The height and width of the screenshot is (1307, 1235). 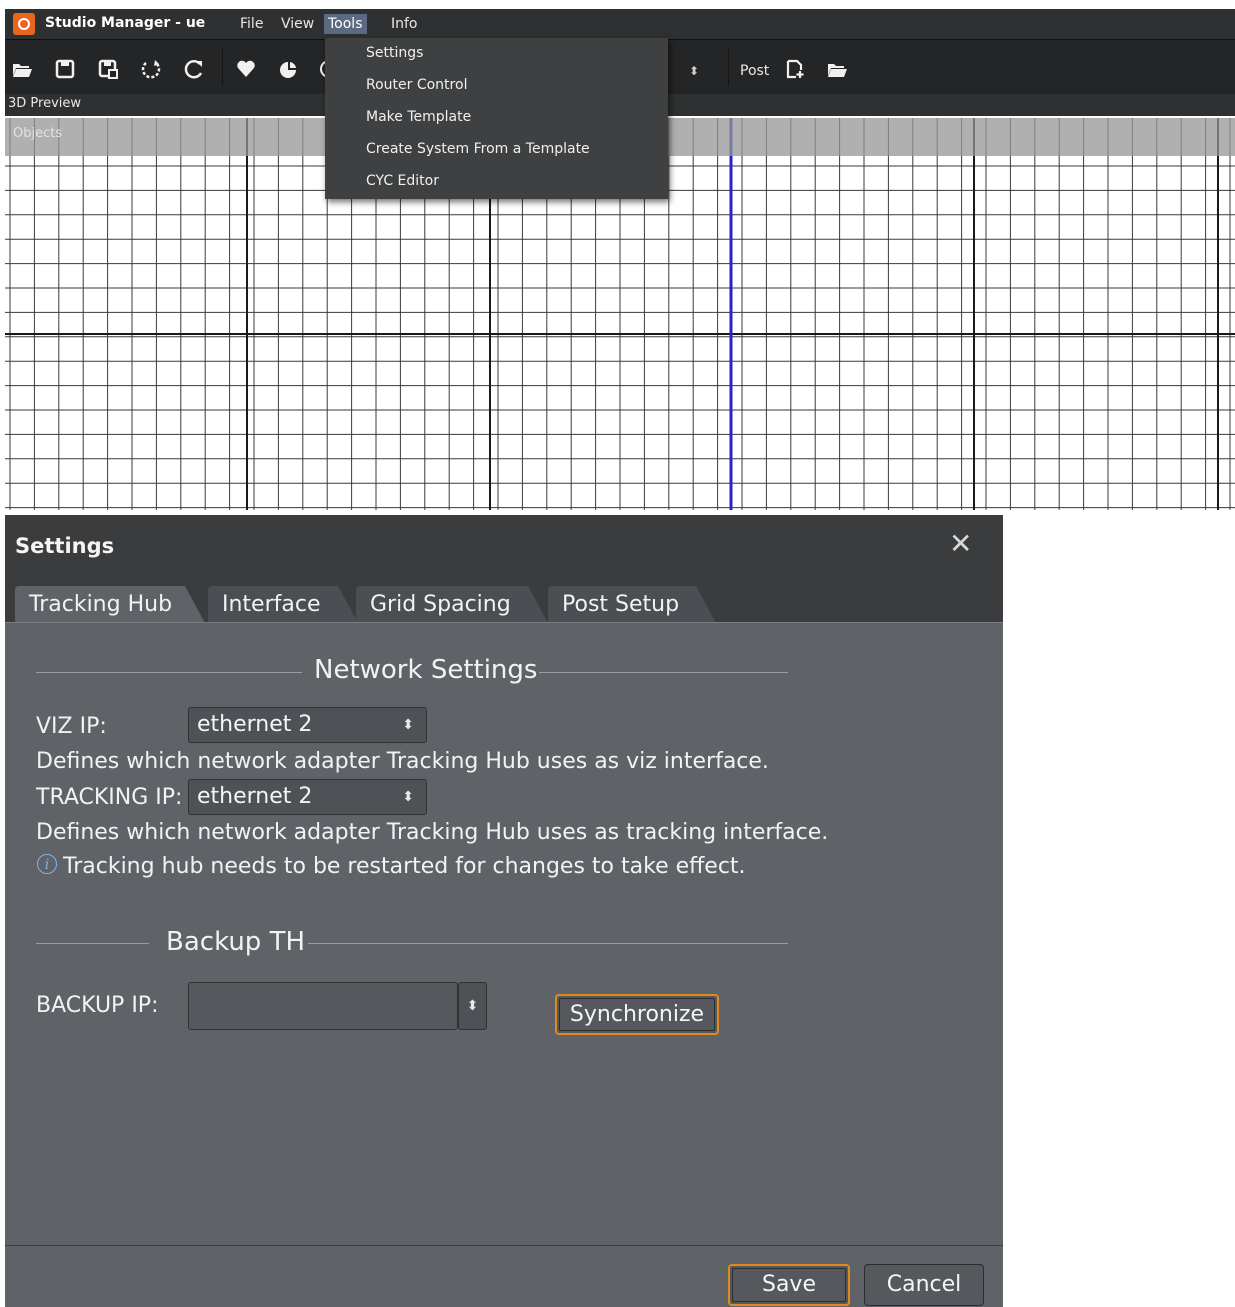 What do you see at coordinates (194, 69) in the screenshot?
I see `refresh-icon` at bounding box center [194, 69].